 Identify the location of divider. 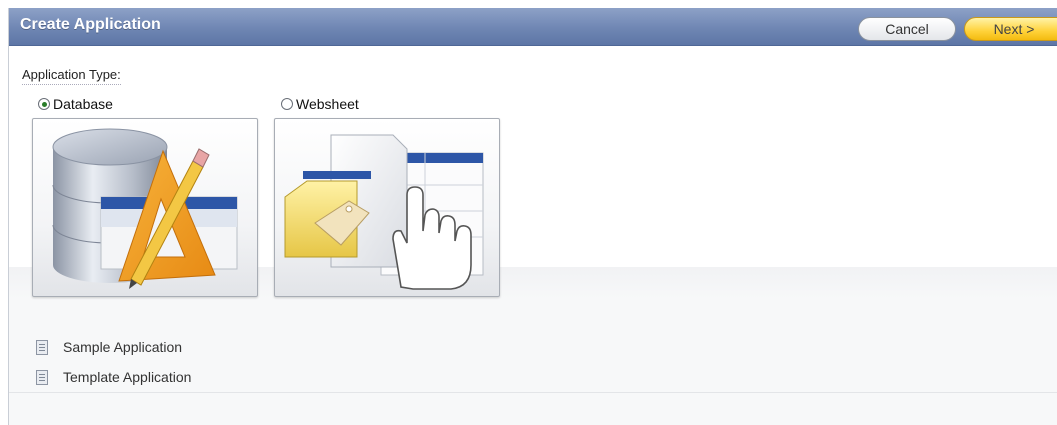
(533, 392).